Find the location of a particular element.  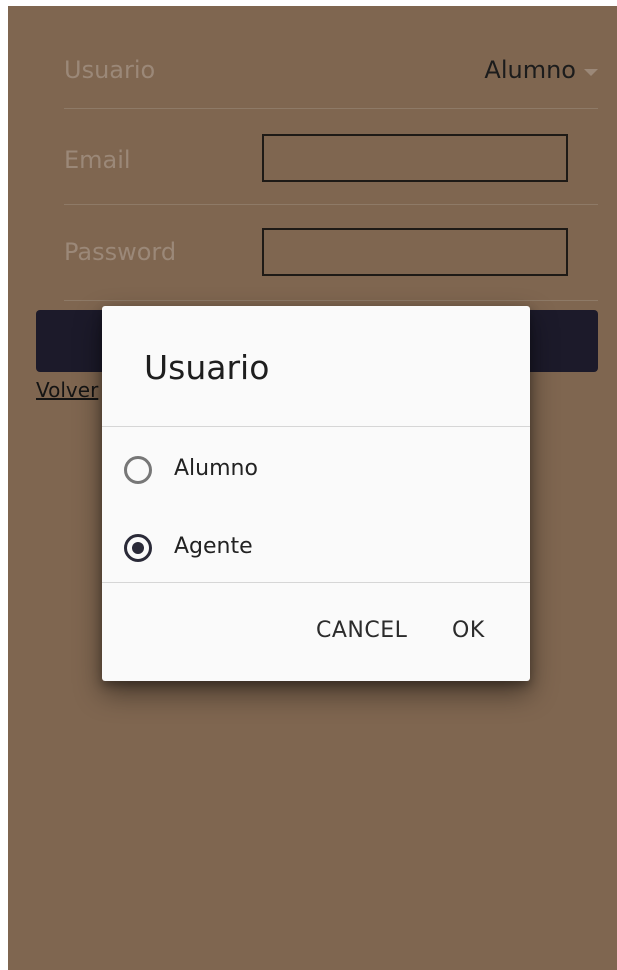

ok-button: OK is located at coordinates (468, 630).